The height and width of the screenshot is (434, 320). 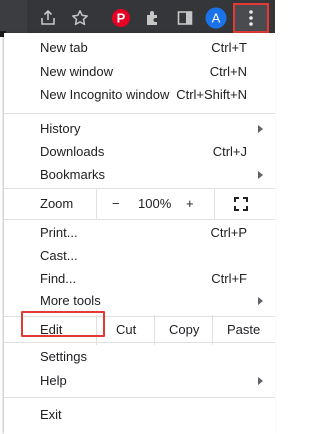 What do you see at coordinates (139, 357) in the screenshot?
I see `menu-item-settings: Settings` at bounding box center [139, 357].